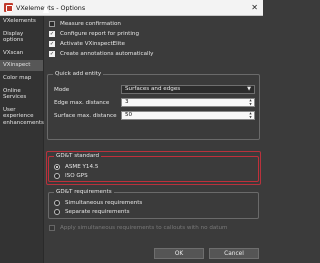  I want to click on create-annotations-checkbox: ✓, so click(52, 54).